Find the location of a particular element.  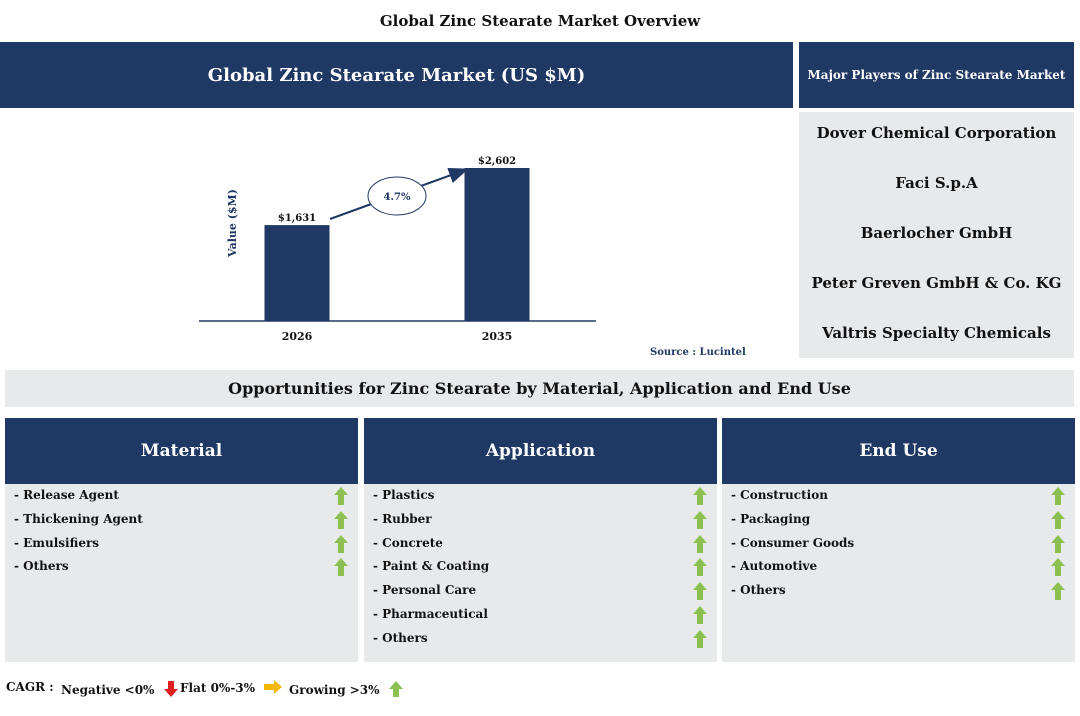

material-header: Material is located at coordinates (181, 451).